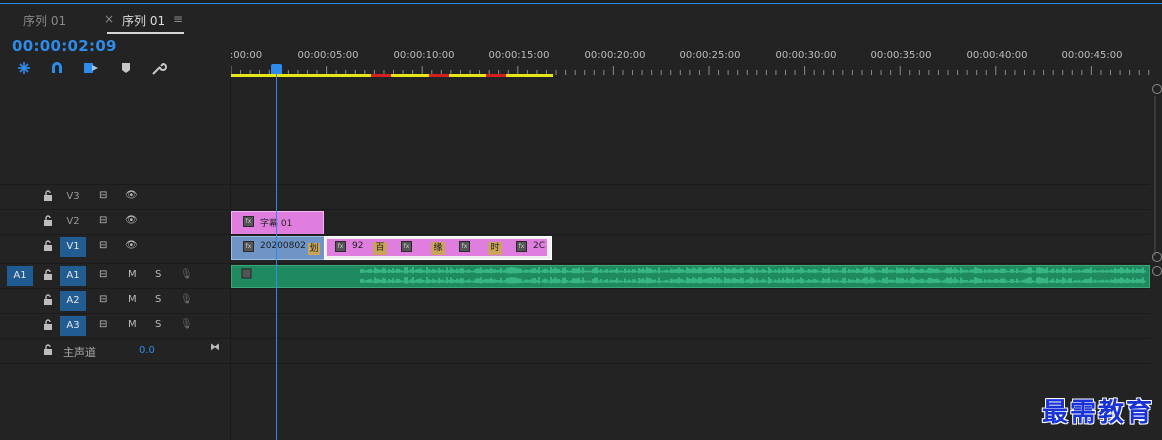 Image resolution: width=1162 pixels, height=440 pixels. I want to click on track-name-v2: V2, so click(73, 222).